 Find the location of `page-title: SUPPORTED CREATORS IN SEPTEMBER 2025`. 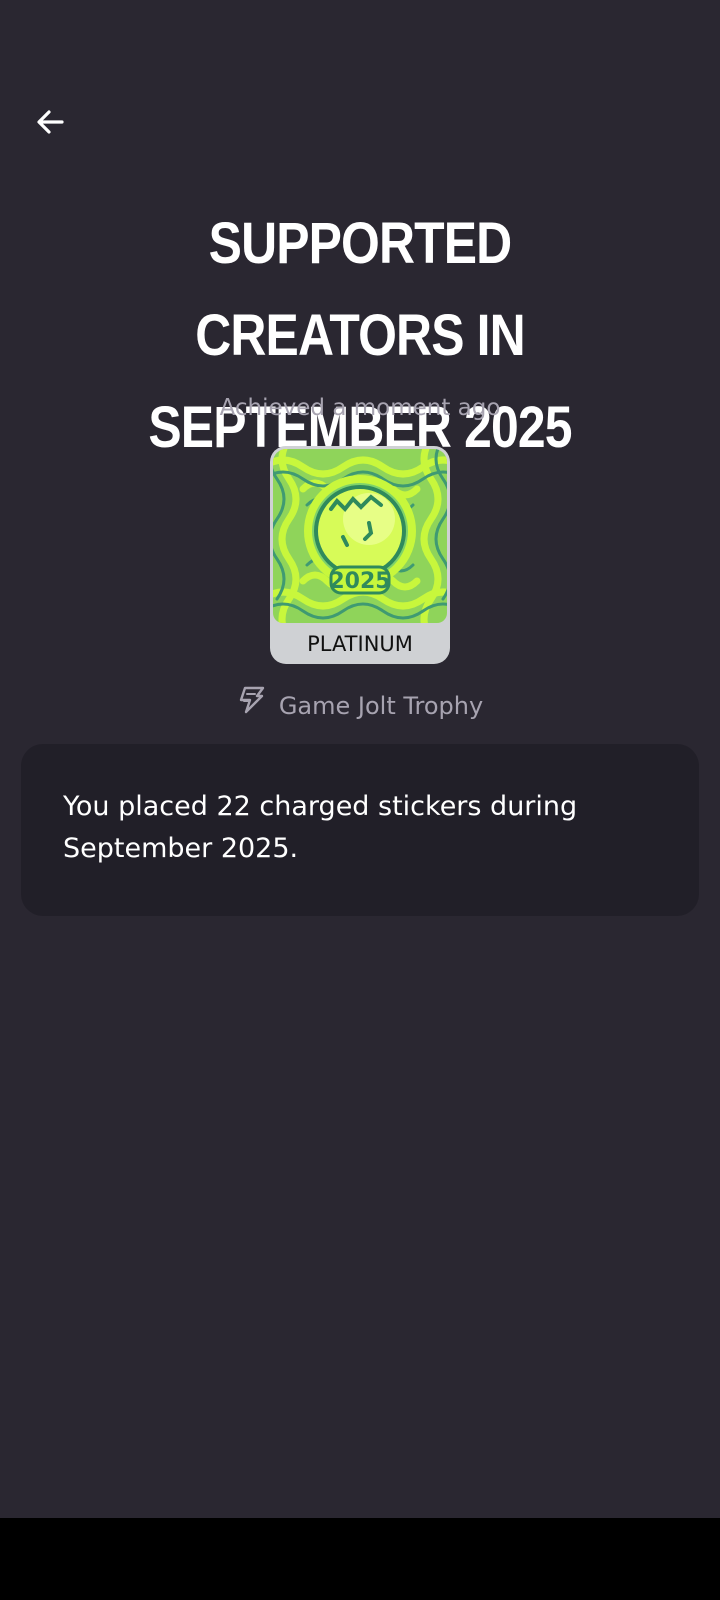

page-title: SUPPORTED CREATORS IN SEPTEMBER 2025 is located at coordinates (360, 335).